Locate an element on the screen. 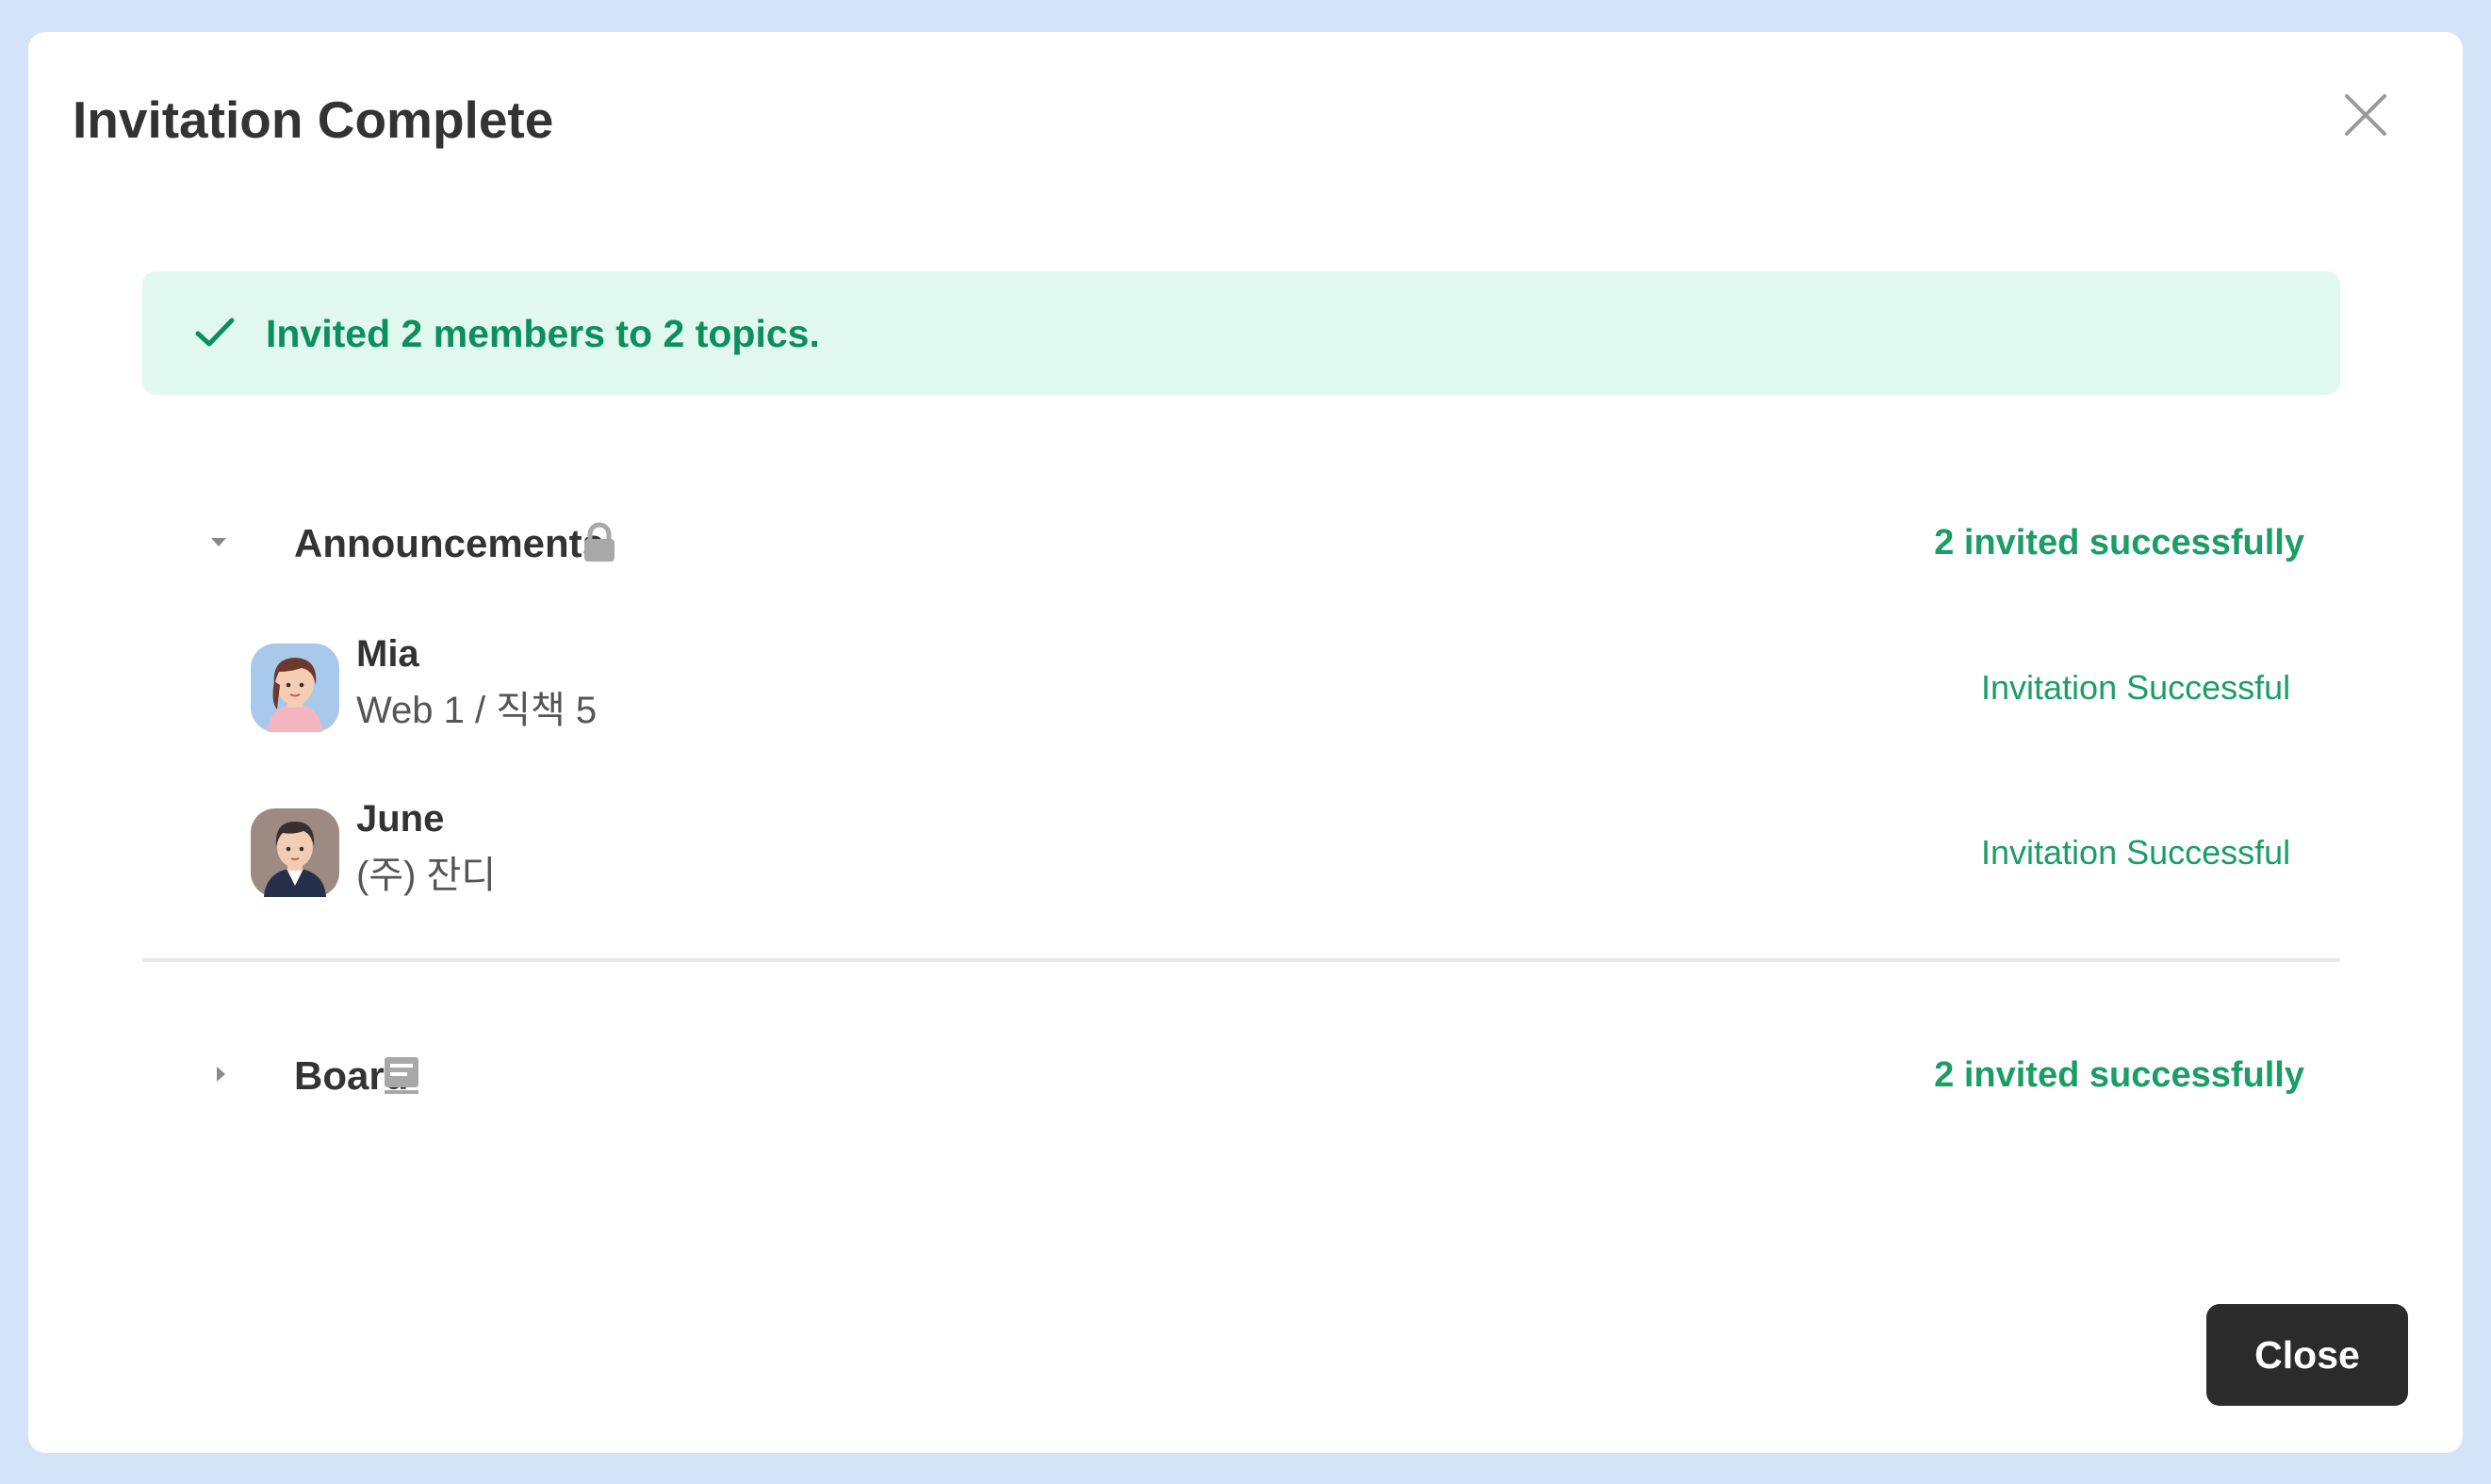 The height and width of the screenshot is (1484, 2491). close-x-icon is located at coordinates (2365, 115).